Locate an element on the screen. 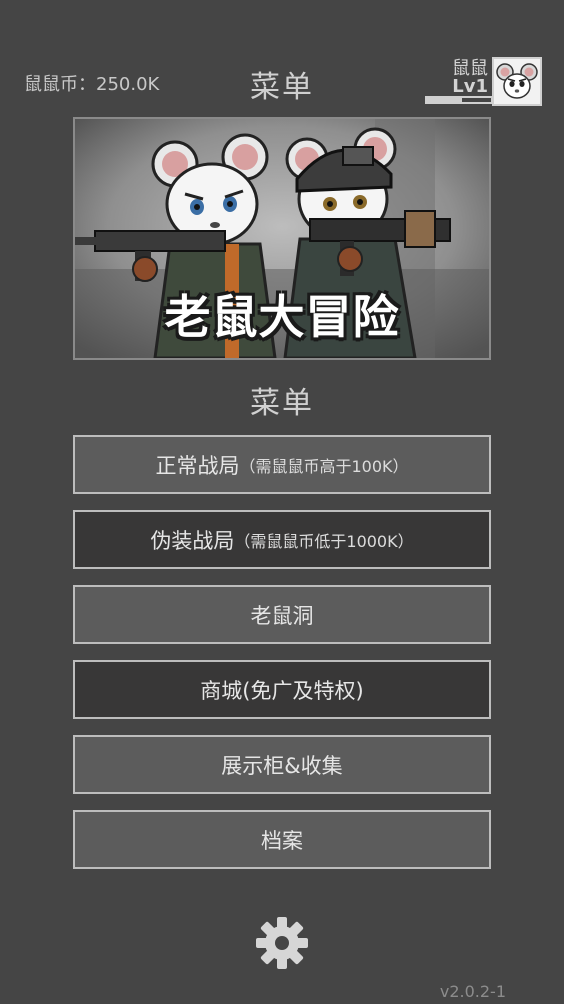 This screenshot has height=1004, width=564. white-mouse-avatar-icon is located at coordinates (517, 81).